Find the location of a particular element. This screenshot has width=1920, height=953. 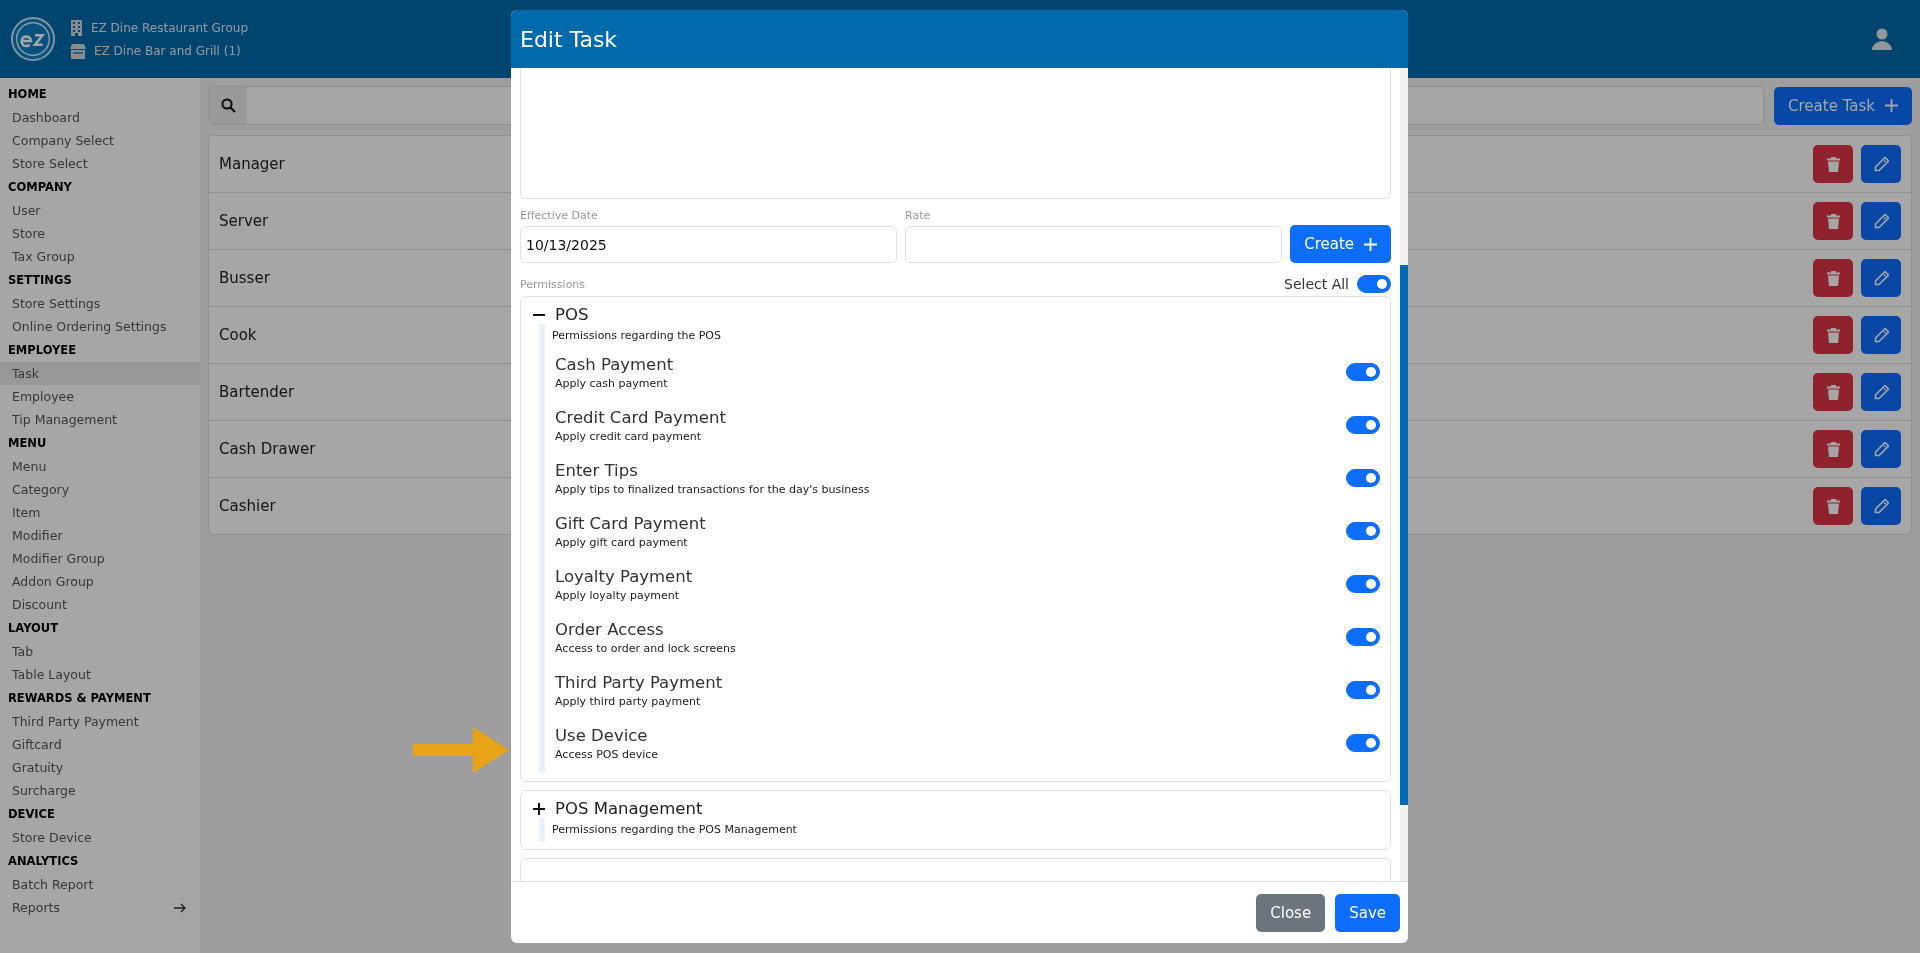

sidebar-item: Batch Report is located at coordinates (100, 884).